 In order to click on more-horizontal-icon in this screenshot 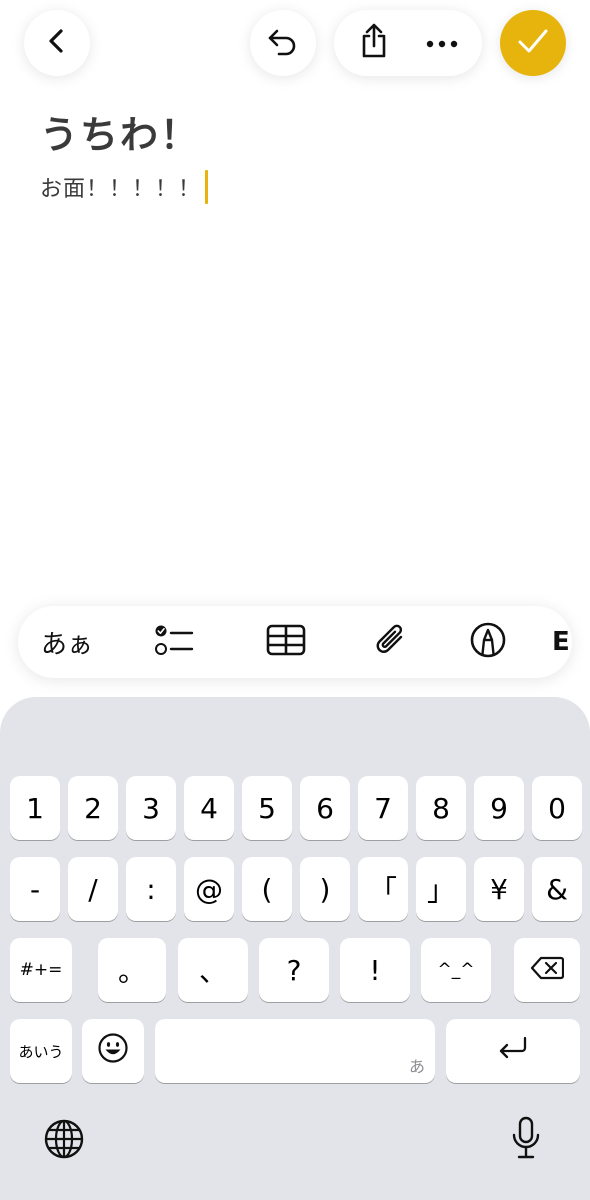, I will do `click(442, 43)`.